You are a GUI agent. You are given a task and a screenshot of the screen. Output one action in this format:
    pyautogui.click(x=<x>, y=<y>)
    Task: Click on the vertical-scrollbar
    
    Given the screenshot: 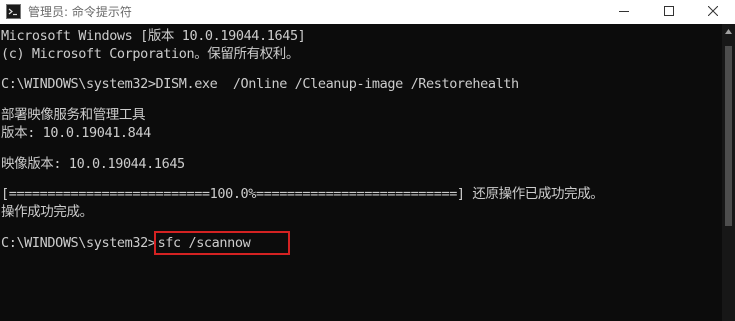 What is the action you would take?
    pyautogui.click(x=728, y=172)
    